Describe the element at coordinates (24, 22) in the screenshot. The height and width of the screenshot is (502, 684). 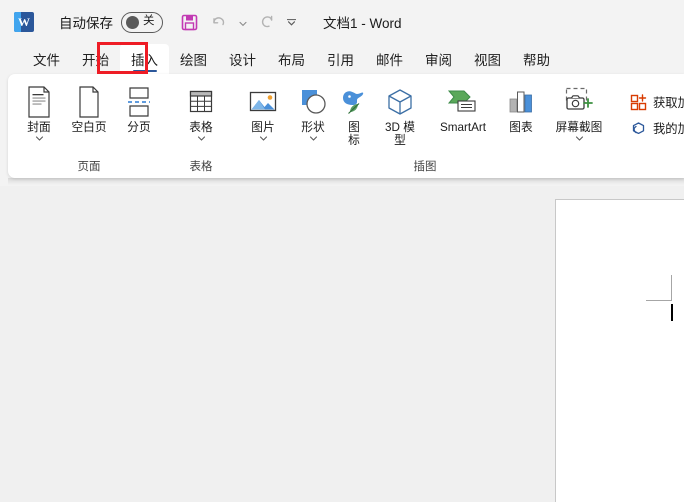
I see `word-logo-icon: W` at that location.